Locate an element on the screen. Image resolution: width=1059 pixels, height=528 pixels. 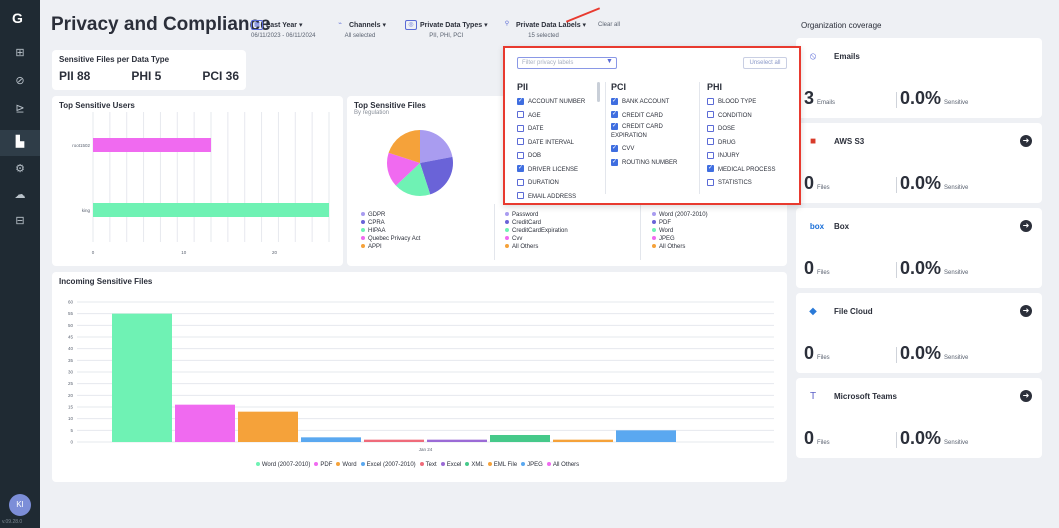
label-option: INJURY is located at coordinates (751, 157).